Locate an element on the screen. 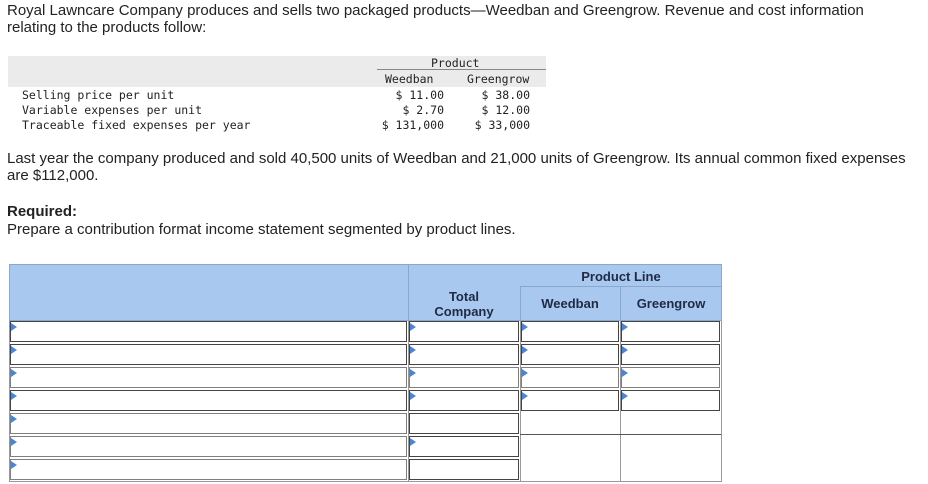 The image size is (928, 484). info-row-label: Traceable fixed expenses per year is located at coordinates (136, 125).